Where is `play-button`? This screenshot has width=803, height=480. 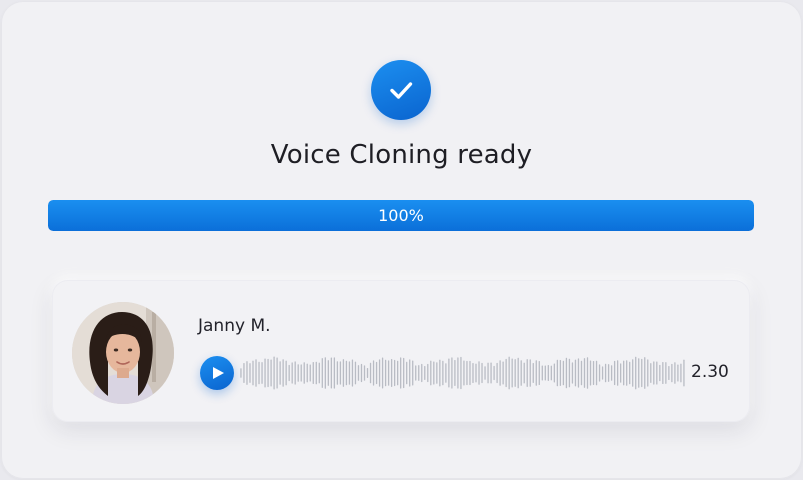
play-button is located at coordinates (217, 373).